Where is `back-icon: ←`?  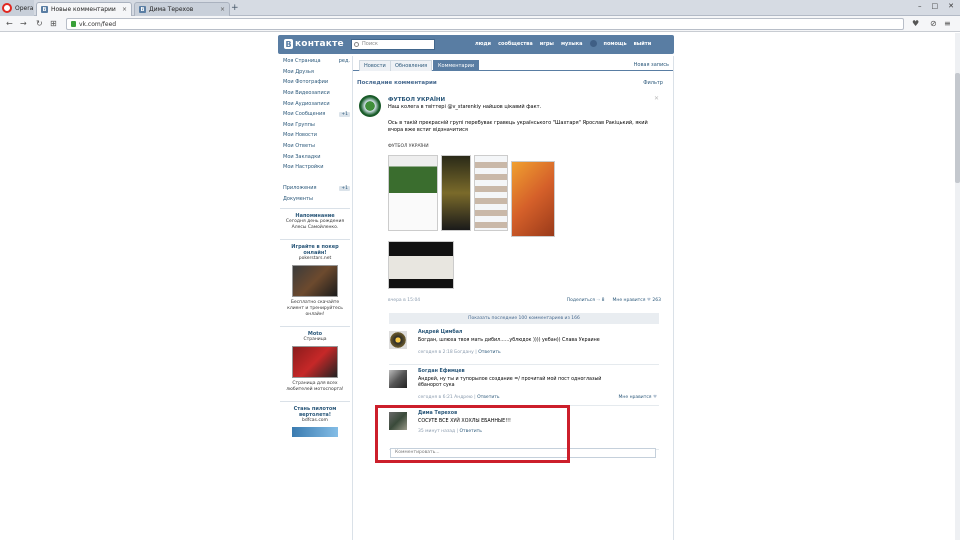
back-icon: ← is located at coordinates (9, 24).